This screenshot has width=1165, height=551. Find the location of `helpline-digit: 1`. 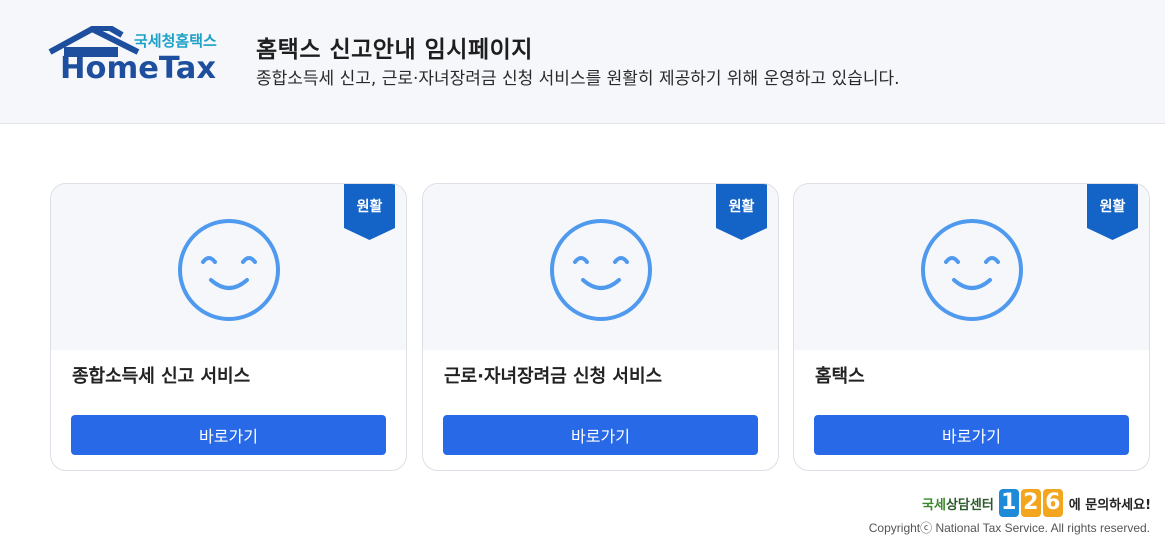

helpline-digit: 1 is located at coordinates (1008, 503).